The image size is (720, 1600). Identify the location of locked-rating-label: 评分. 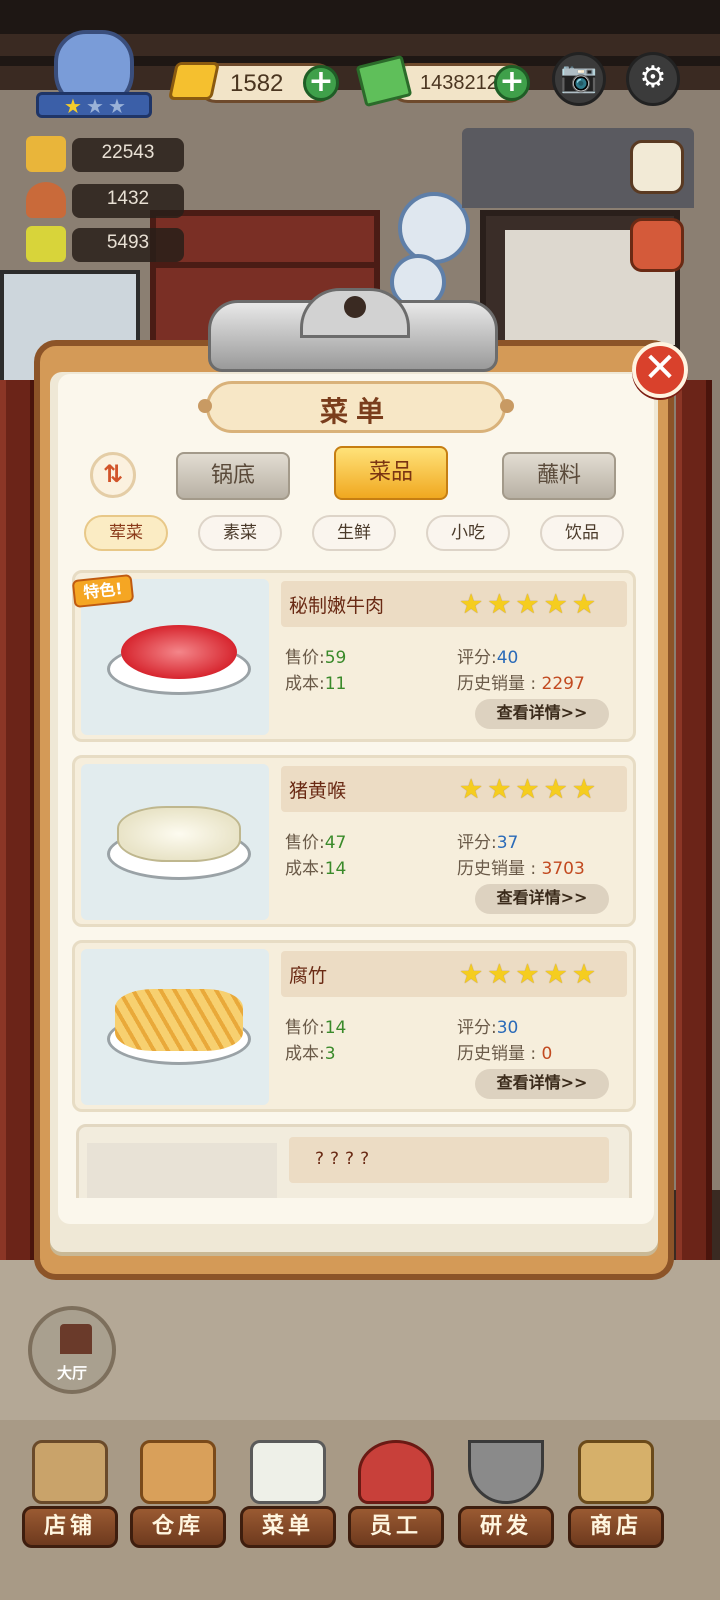
(331, 1197).